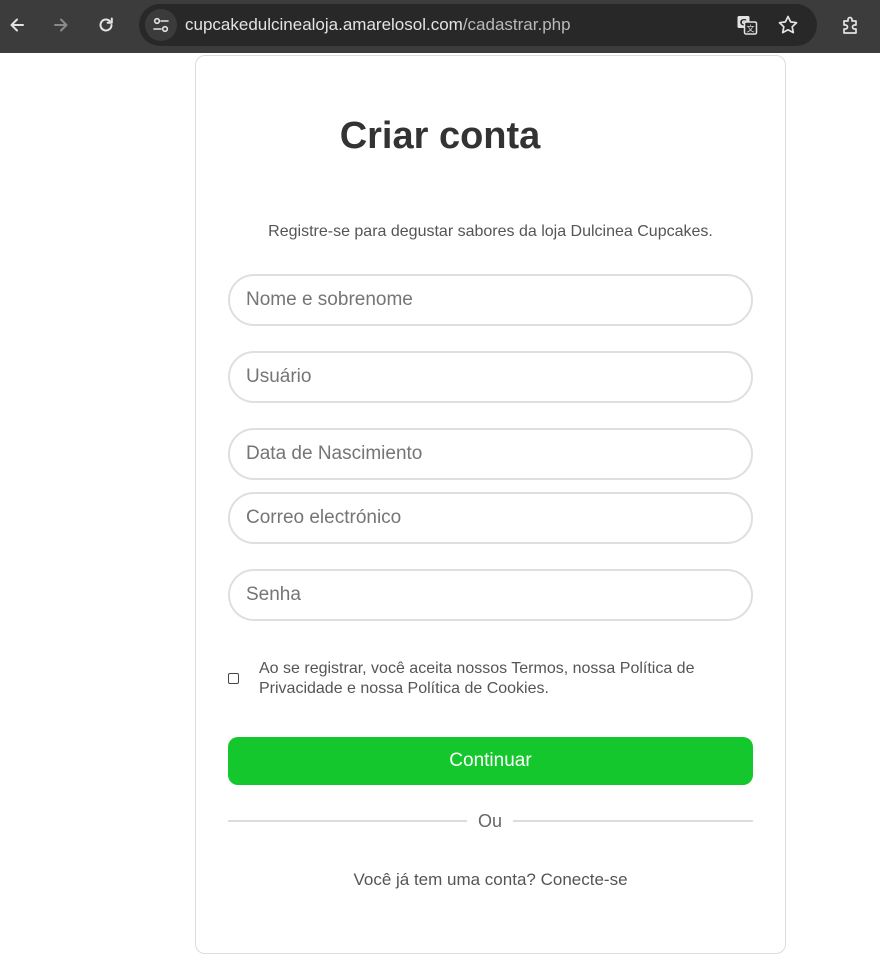 The height and width of the screenshot is (956, 880). I want to click on divider-label: Ou, so click(489, 821).